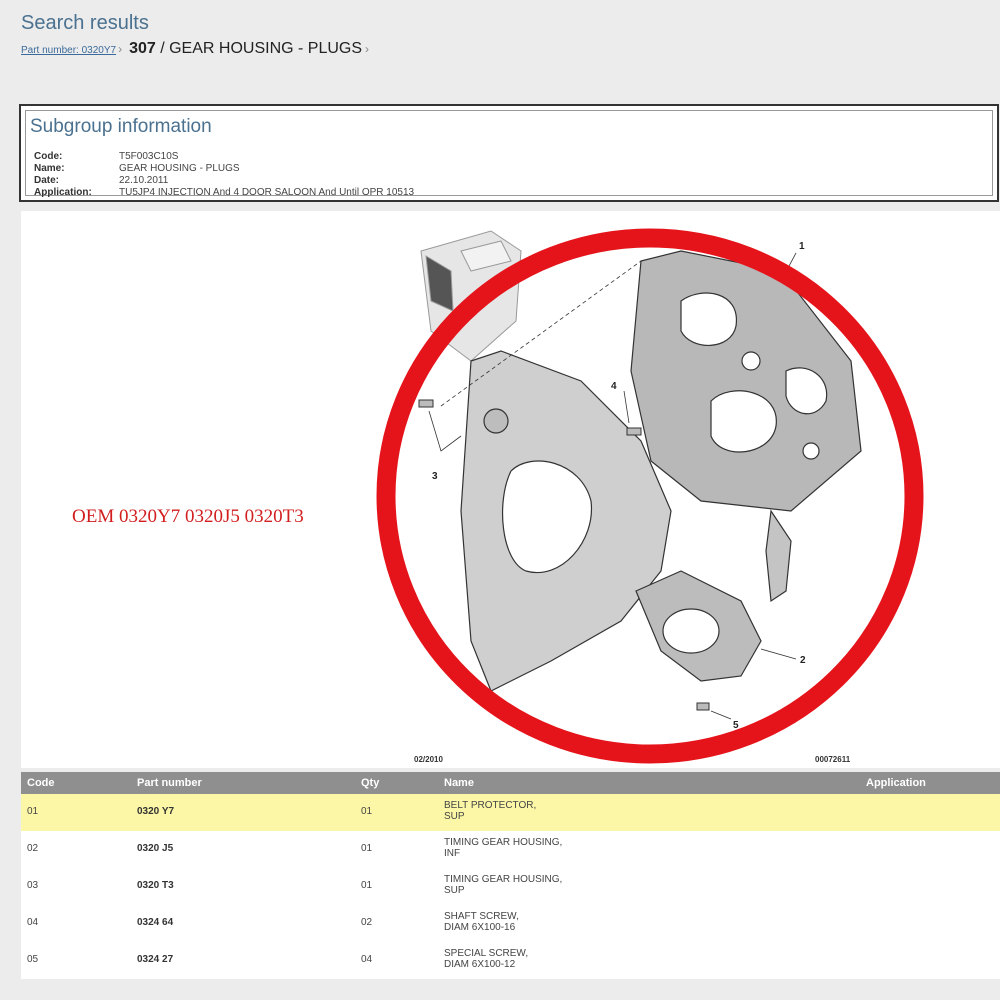 This screenshot has height=1000, width=1000. I want to click on figure-drawing-number: 00072611, so click(833, 759).